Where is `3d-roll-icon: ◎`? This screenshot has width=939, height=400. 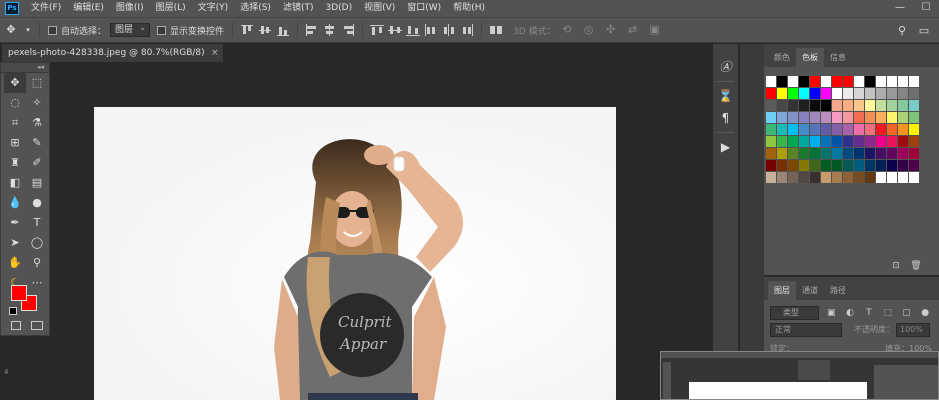 3d-roll-icon: ◎ is located at coordinates (589, 30).